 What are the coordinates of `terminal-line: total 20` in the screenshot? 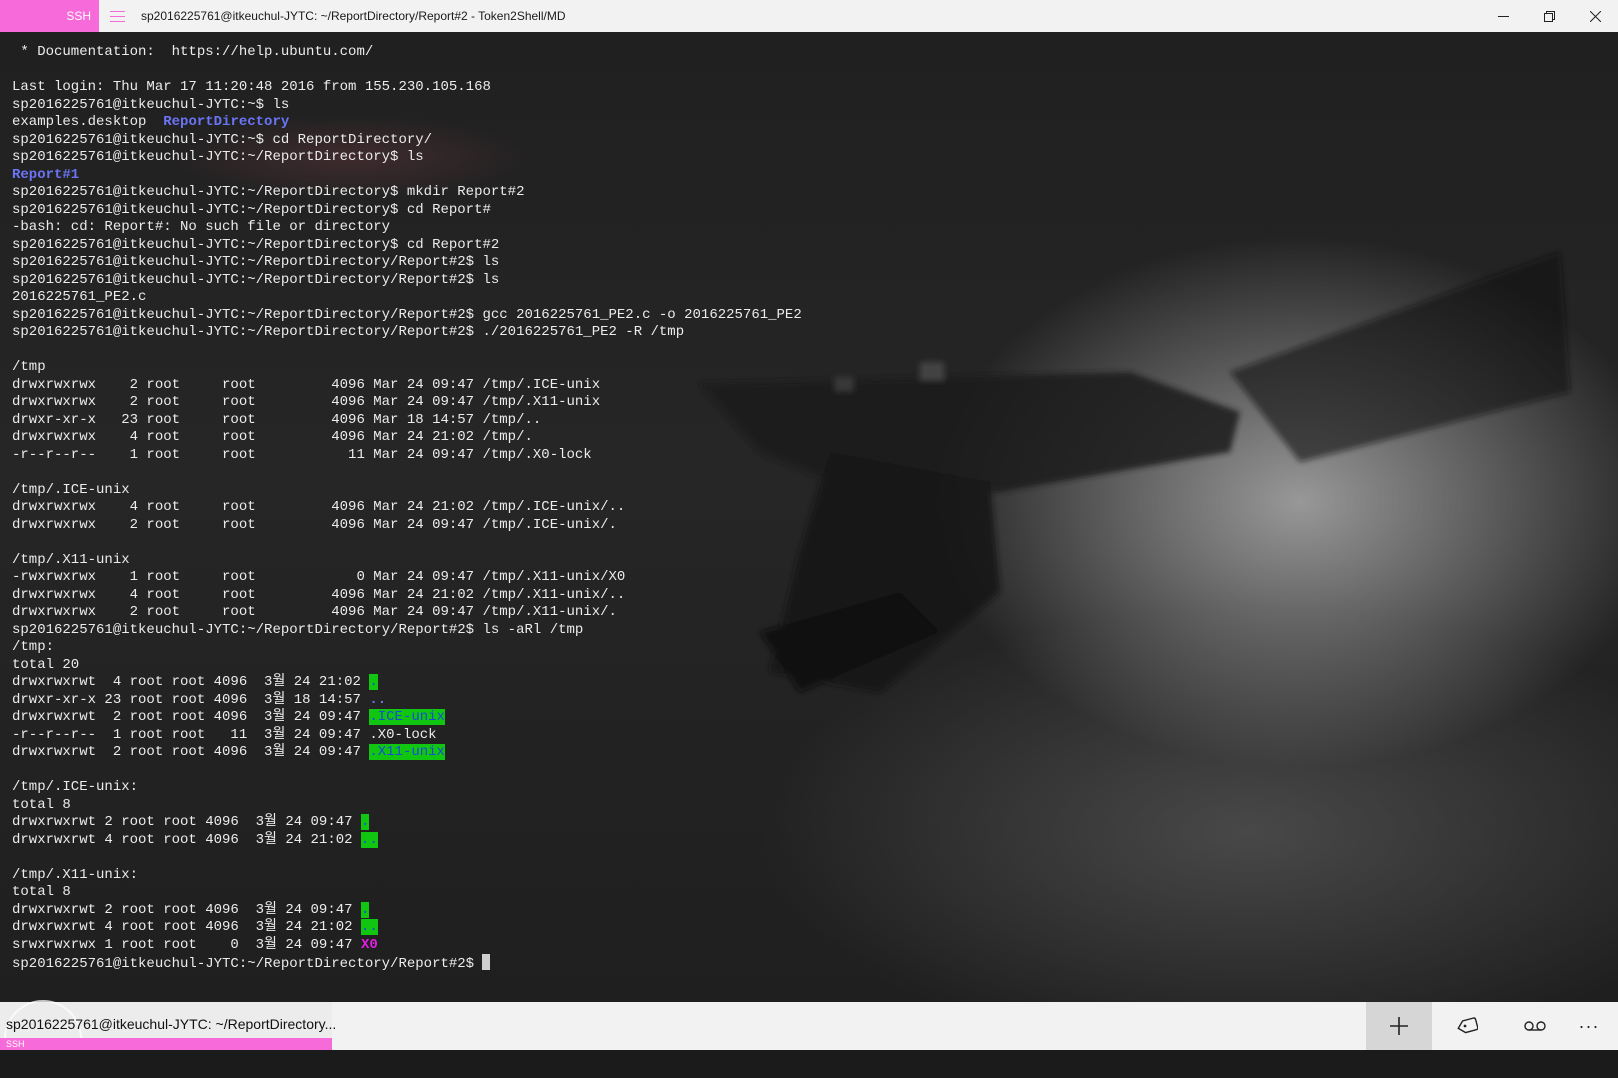 It's located at (407, 666).